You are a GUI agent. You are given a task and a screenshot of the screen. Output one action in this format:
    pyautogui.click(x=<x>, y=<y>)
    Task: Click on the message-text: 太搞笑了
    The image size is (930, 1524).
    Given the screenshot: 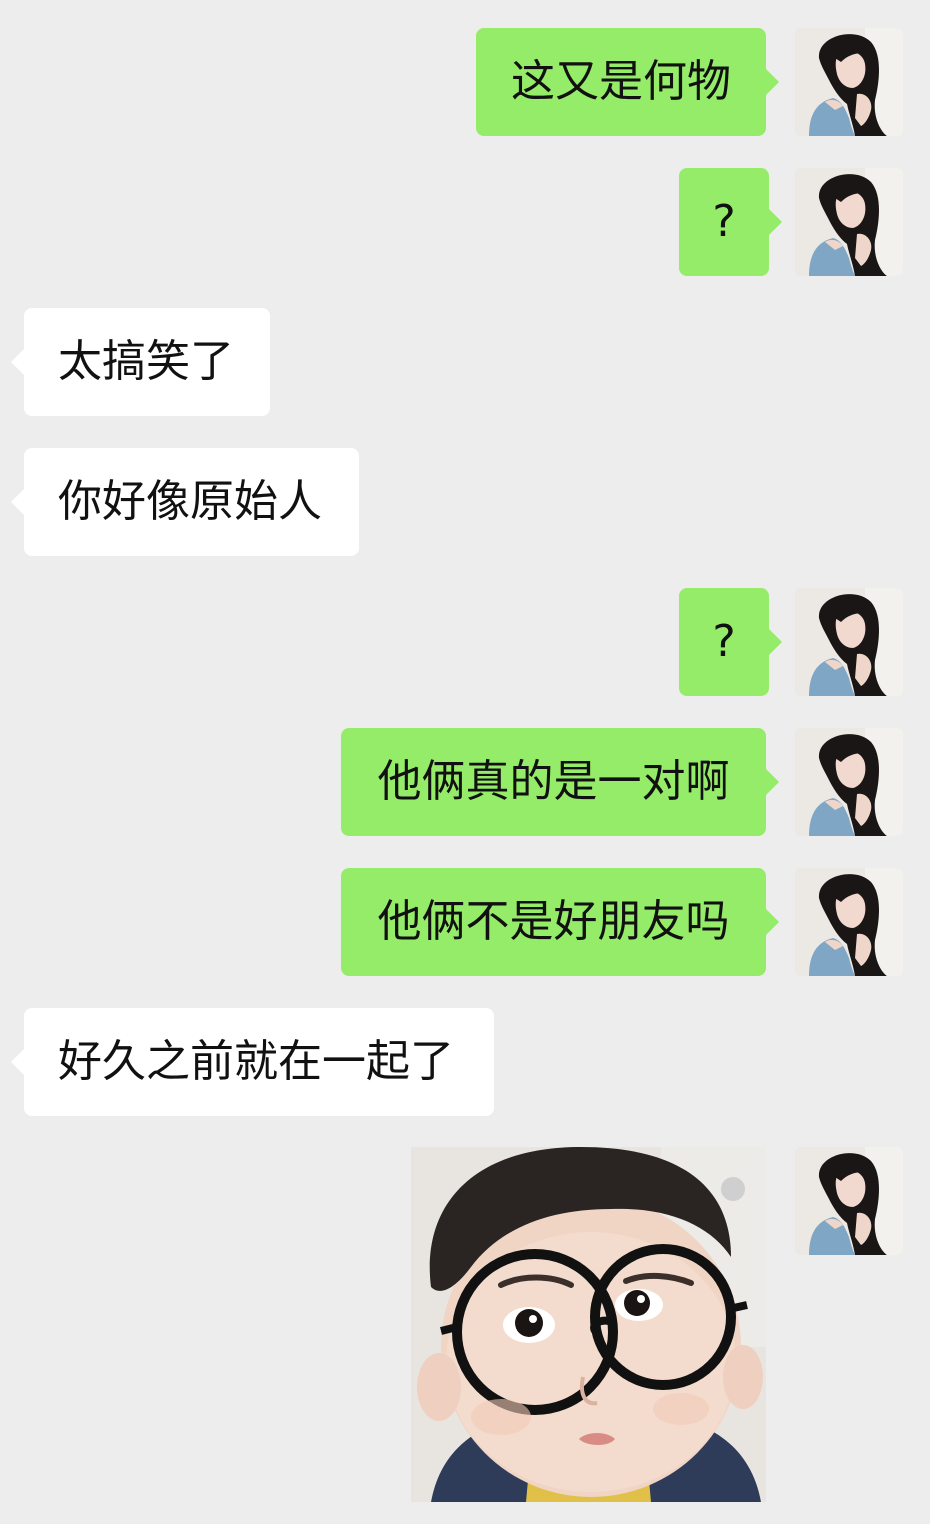 What is the action you would take?
    pyautogui.click(x=146, y=361)
    